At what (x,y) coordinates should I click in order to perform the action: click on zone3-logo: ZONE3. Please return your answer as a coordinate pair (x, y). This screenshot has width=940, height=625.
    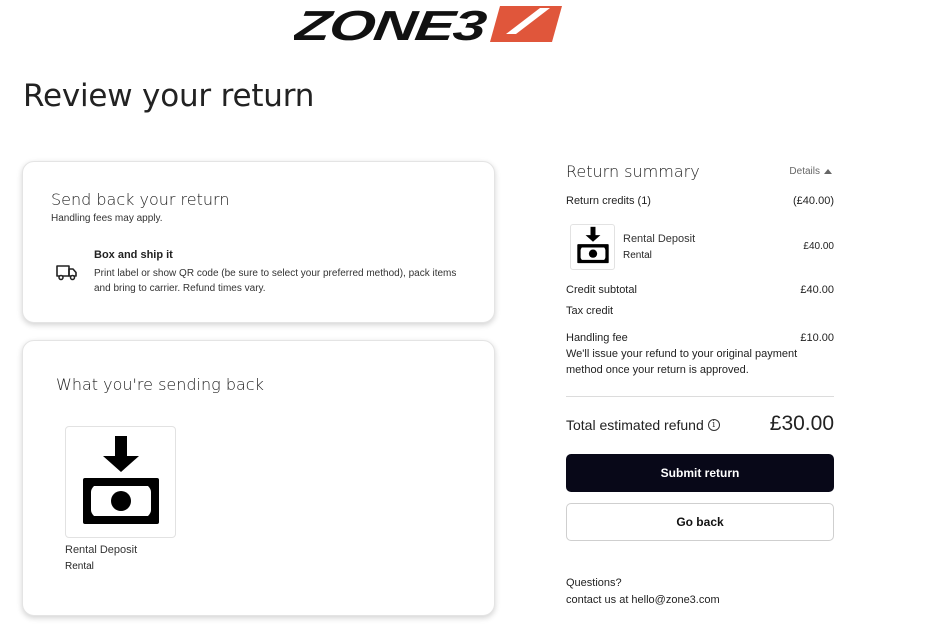
    Looking at the image, I should click on (427, 25).